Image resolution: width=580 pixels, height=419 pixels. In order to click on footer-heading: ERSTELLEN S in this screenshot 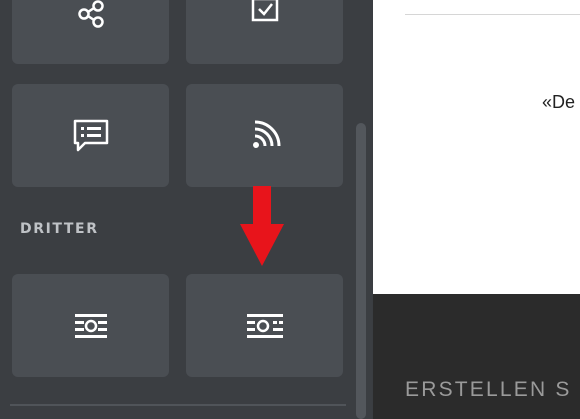, I will do `click(488, 389)`.